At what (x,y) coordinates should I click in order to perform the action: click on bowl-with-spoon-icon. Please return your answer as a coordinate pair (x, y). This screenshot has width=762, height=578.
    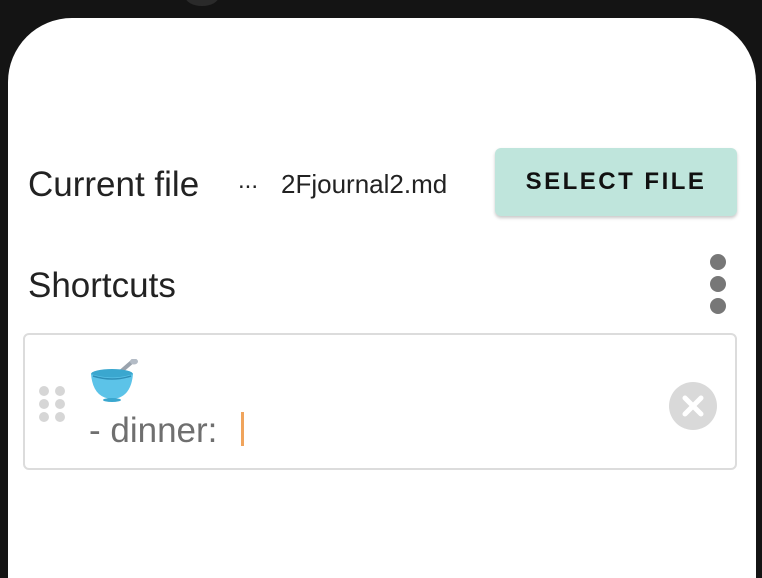
    Looking at the image, I should click on (114, 380).